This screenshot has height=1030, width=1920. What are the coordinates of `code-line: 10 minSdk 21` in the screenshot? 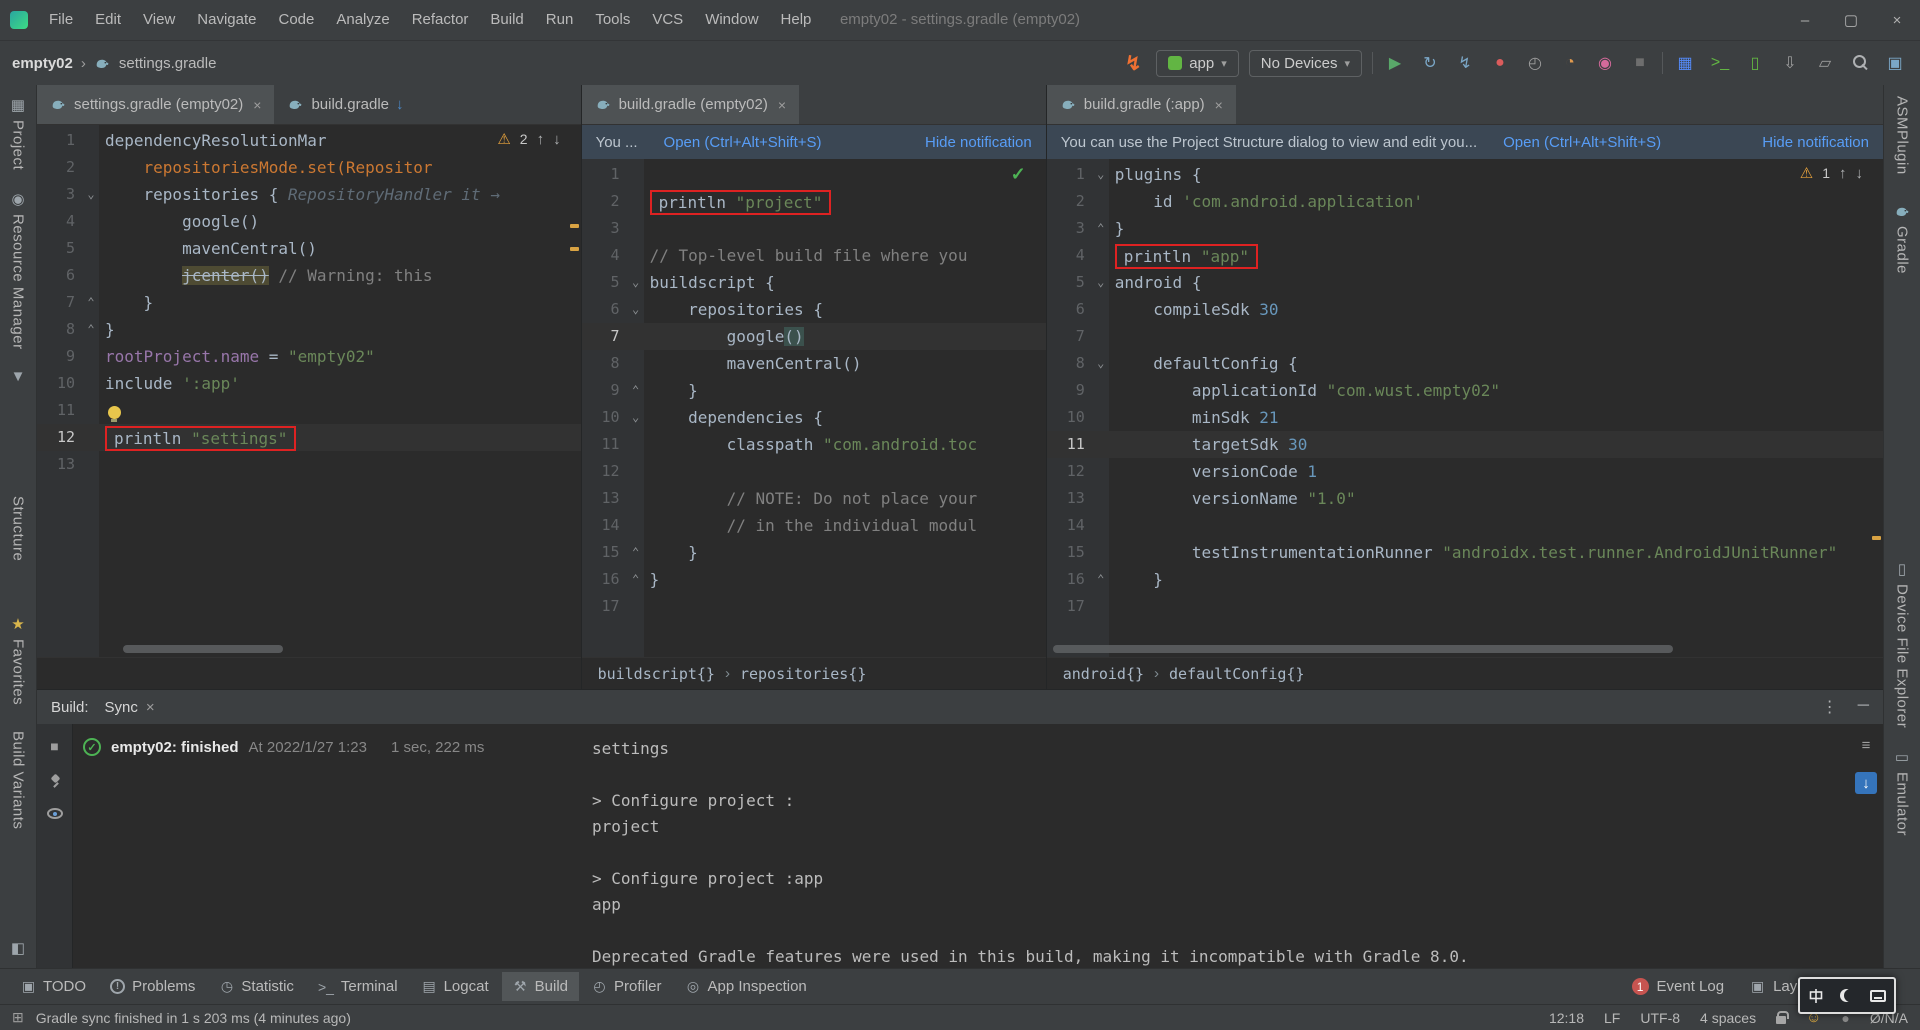 It's located at (1465, 417).